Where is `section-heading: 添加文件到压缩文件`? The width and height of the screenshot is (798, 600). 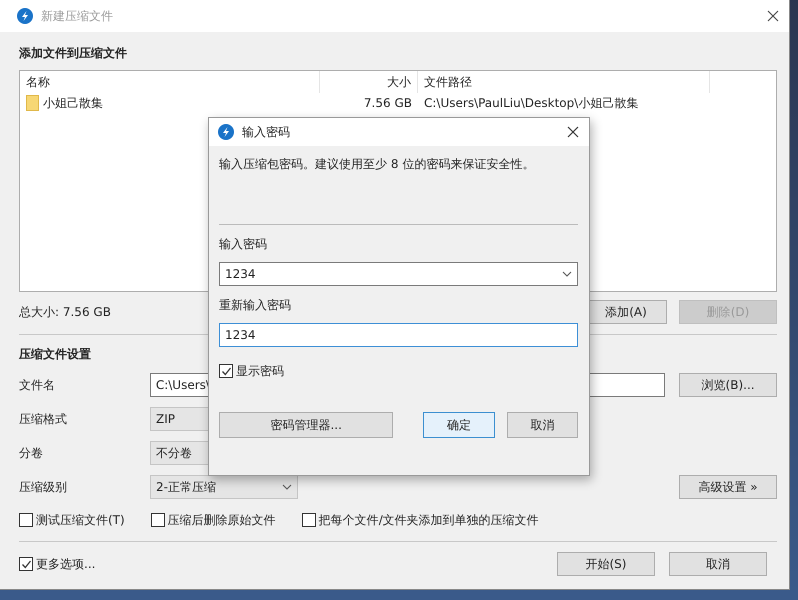 section-heading: 添加文件到压缩文件 is located at coordinates (73, 53).